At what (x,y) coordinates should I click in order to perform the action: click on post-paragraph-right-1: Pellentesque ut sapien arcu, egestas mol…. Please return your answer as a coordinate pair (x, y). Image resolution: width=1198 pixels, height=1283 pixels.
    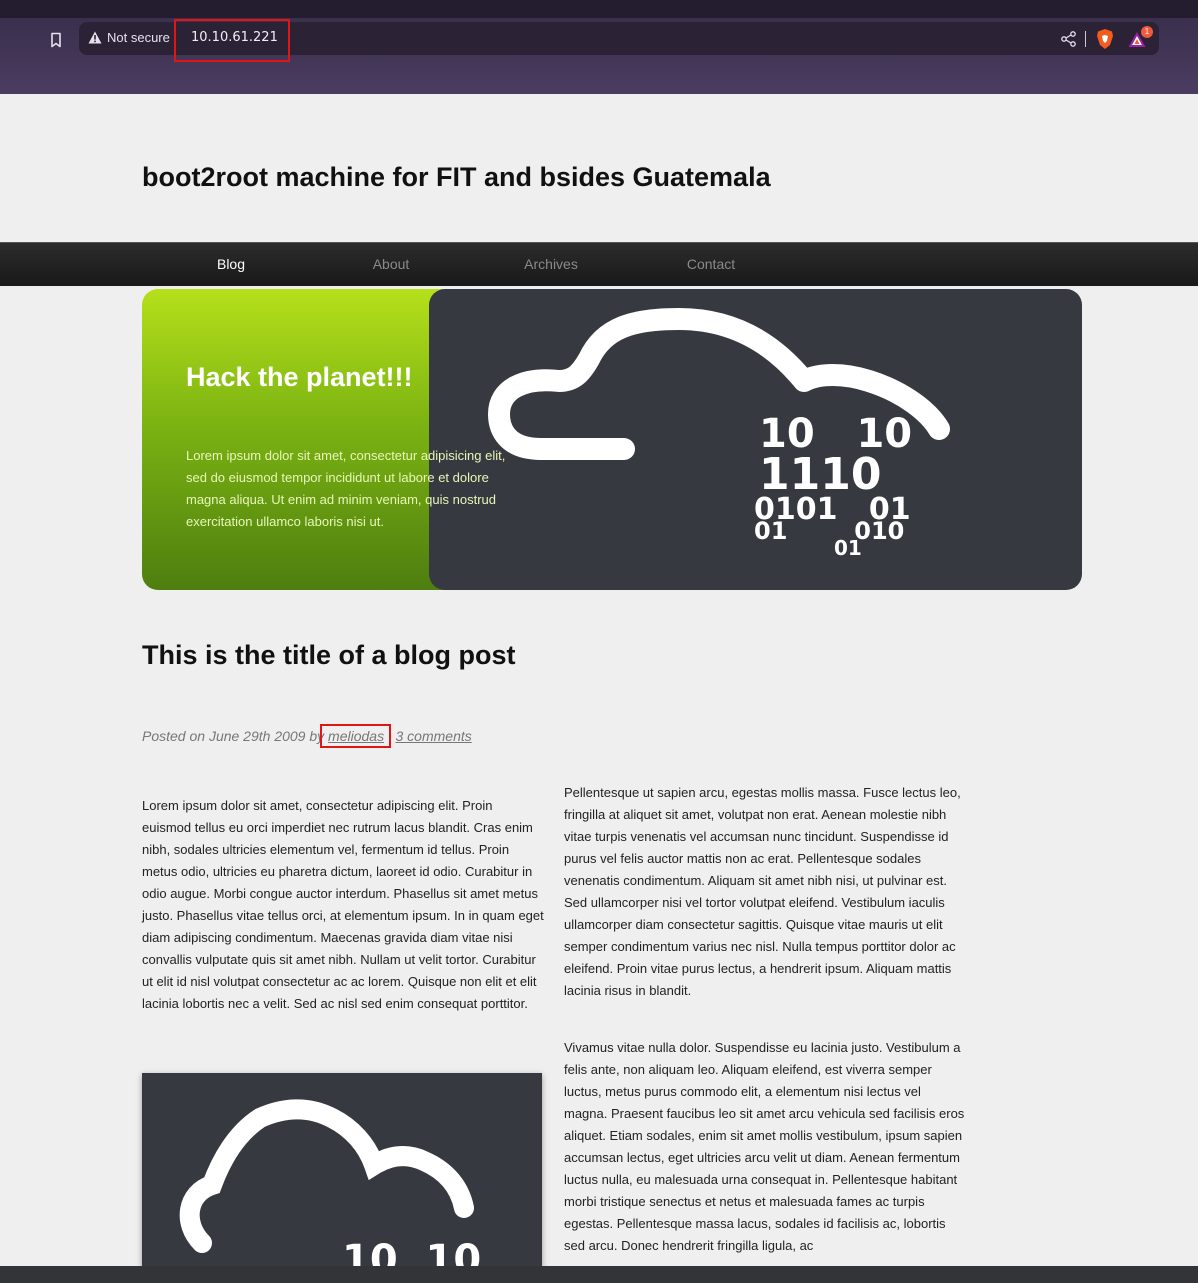
    Looking at the image, I should click on (762, 891).